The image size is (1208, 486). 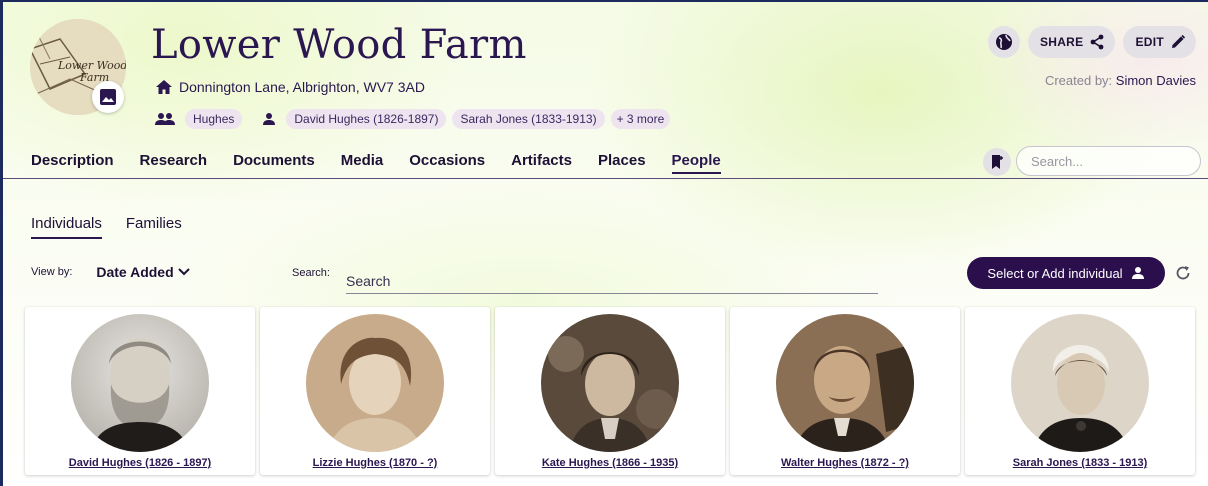 I want to click on view-by-dropdown: Date Added, so click(x=143, y=272).